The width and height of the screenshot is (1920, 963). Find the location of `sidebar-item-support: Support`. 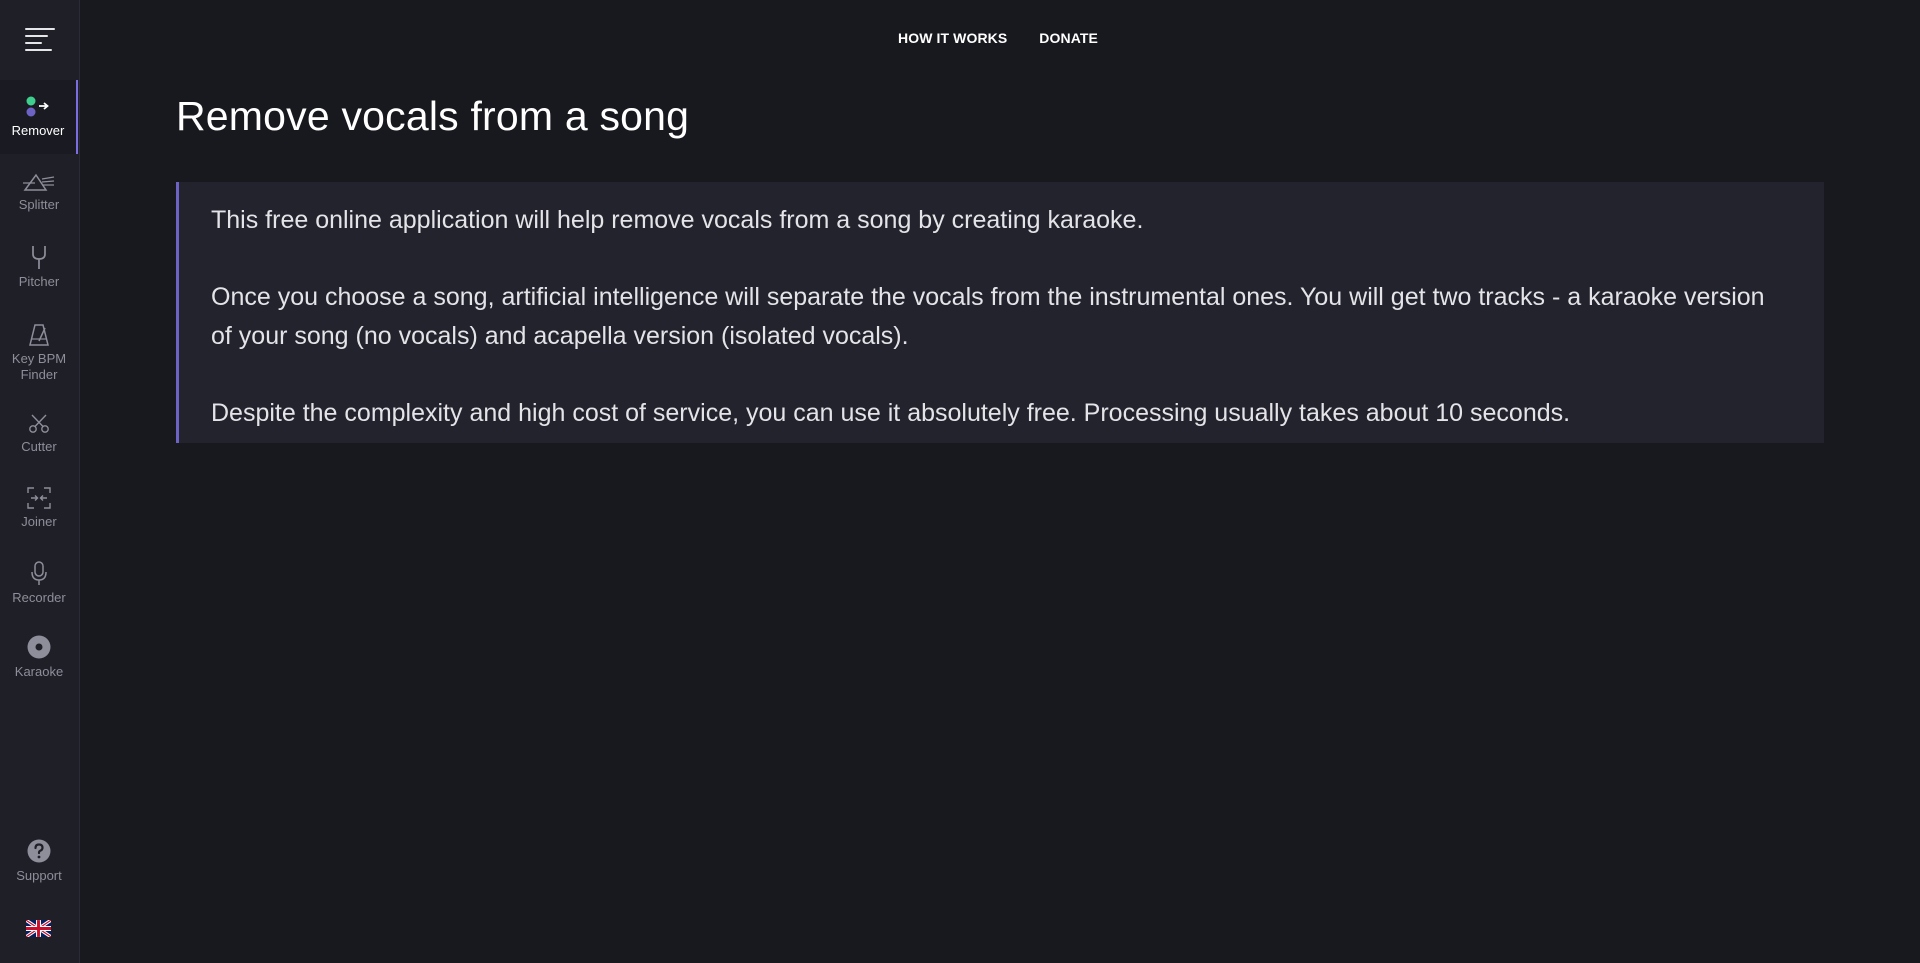

sidebar-item-support: Support is located at coordinates (39, 861).